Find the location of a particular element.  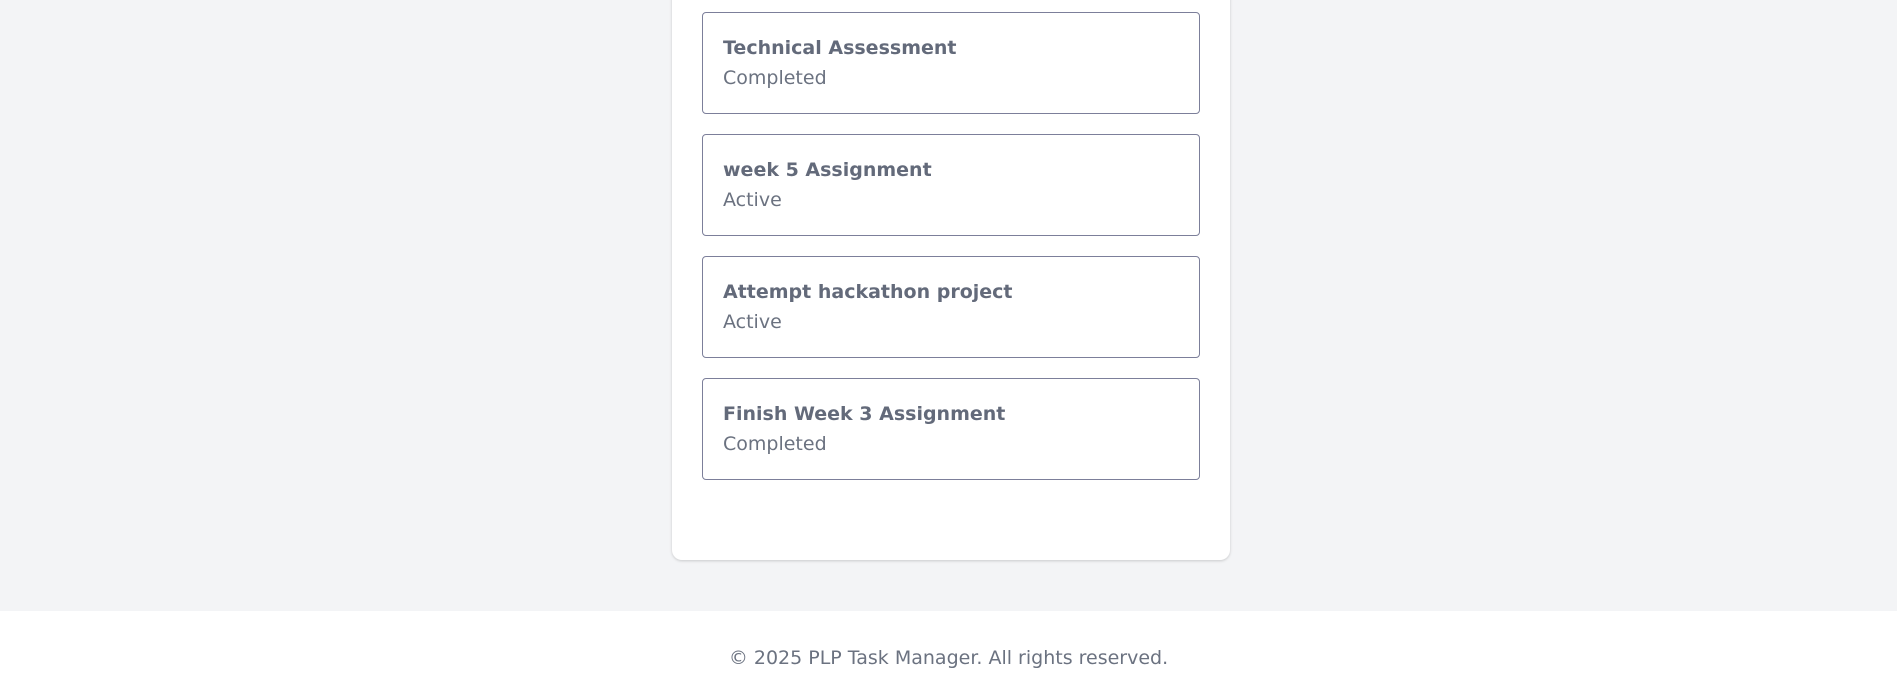

task-card: week 5 Assignment Active is located at coordinates (951, 185).